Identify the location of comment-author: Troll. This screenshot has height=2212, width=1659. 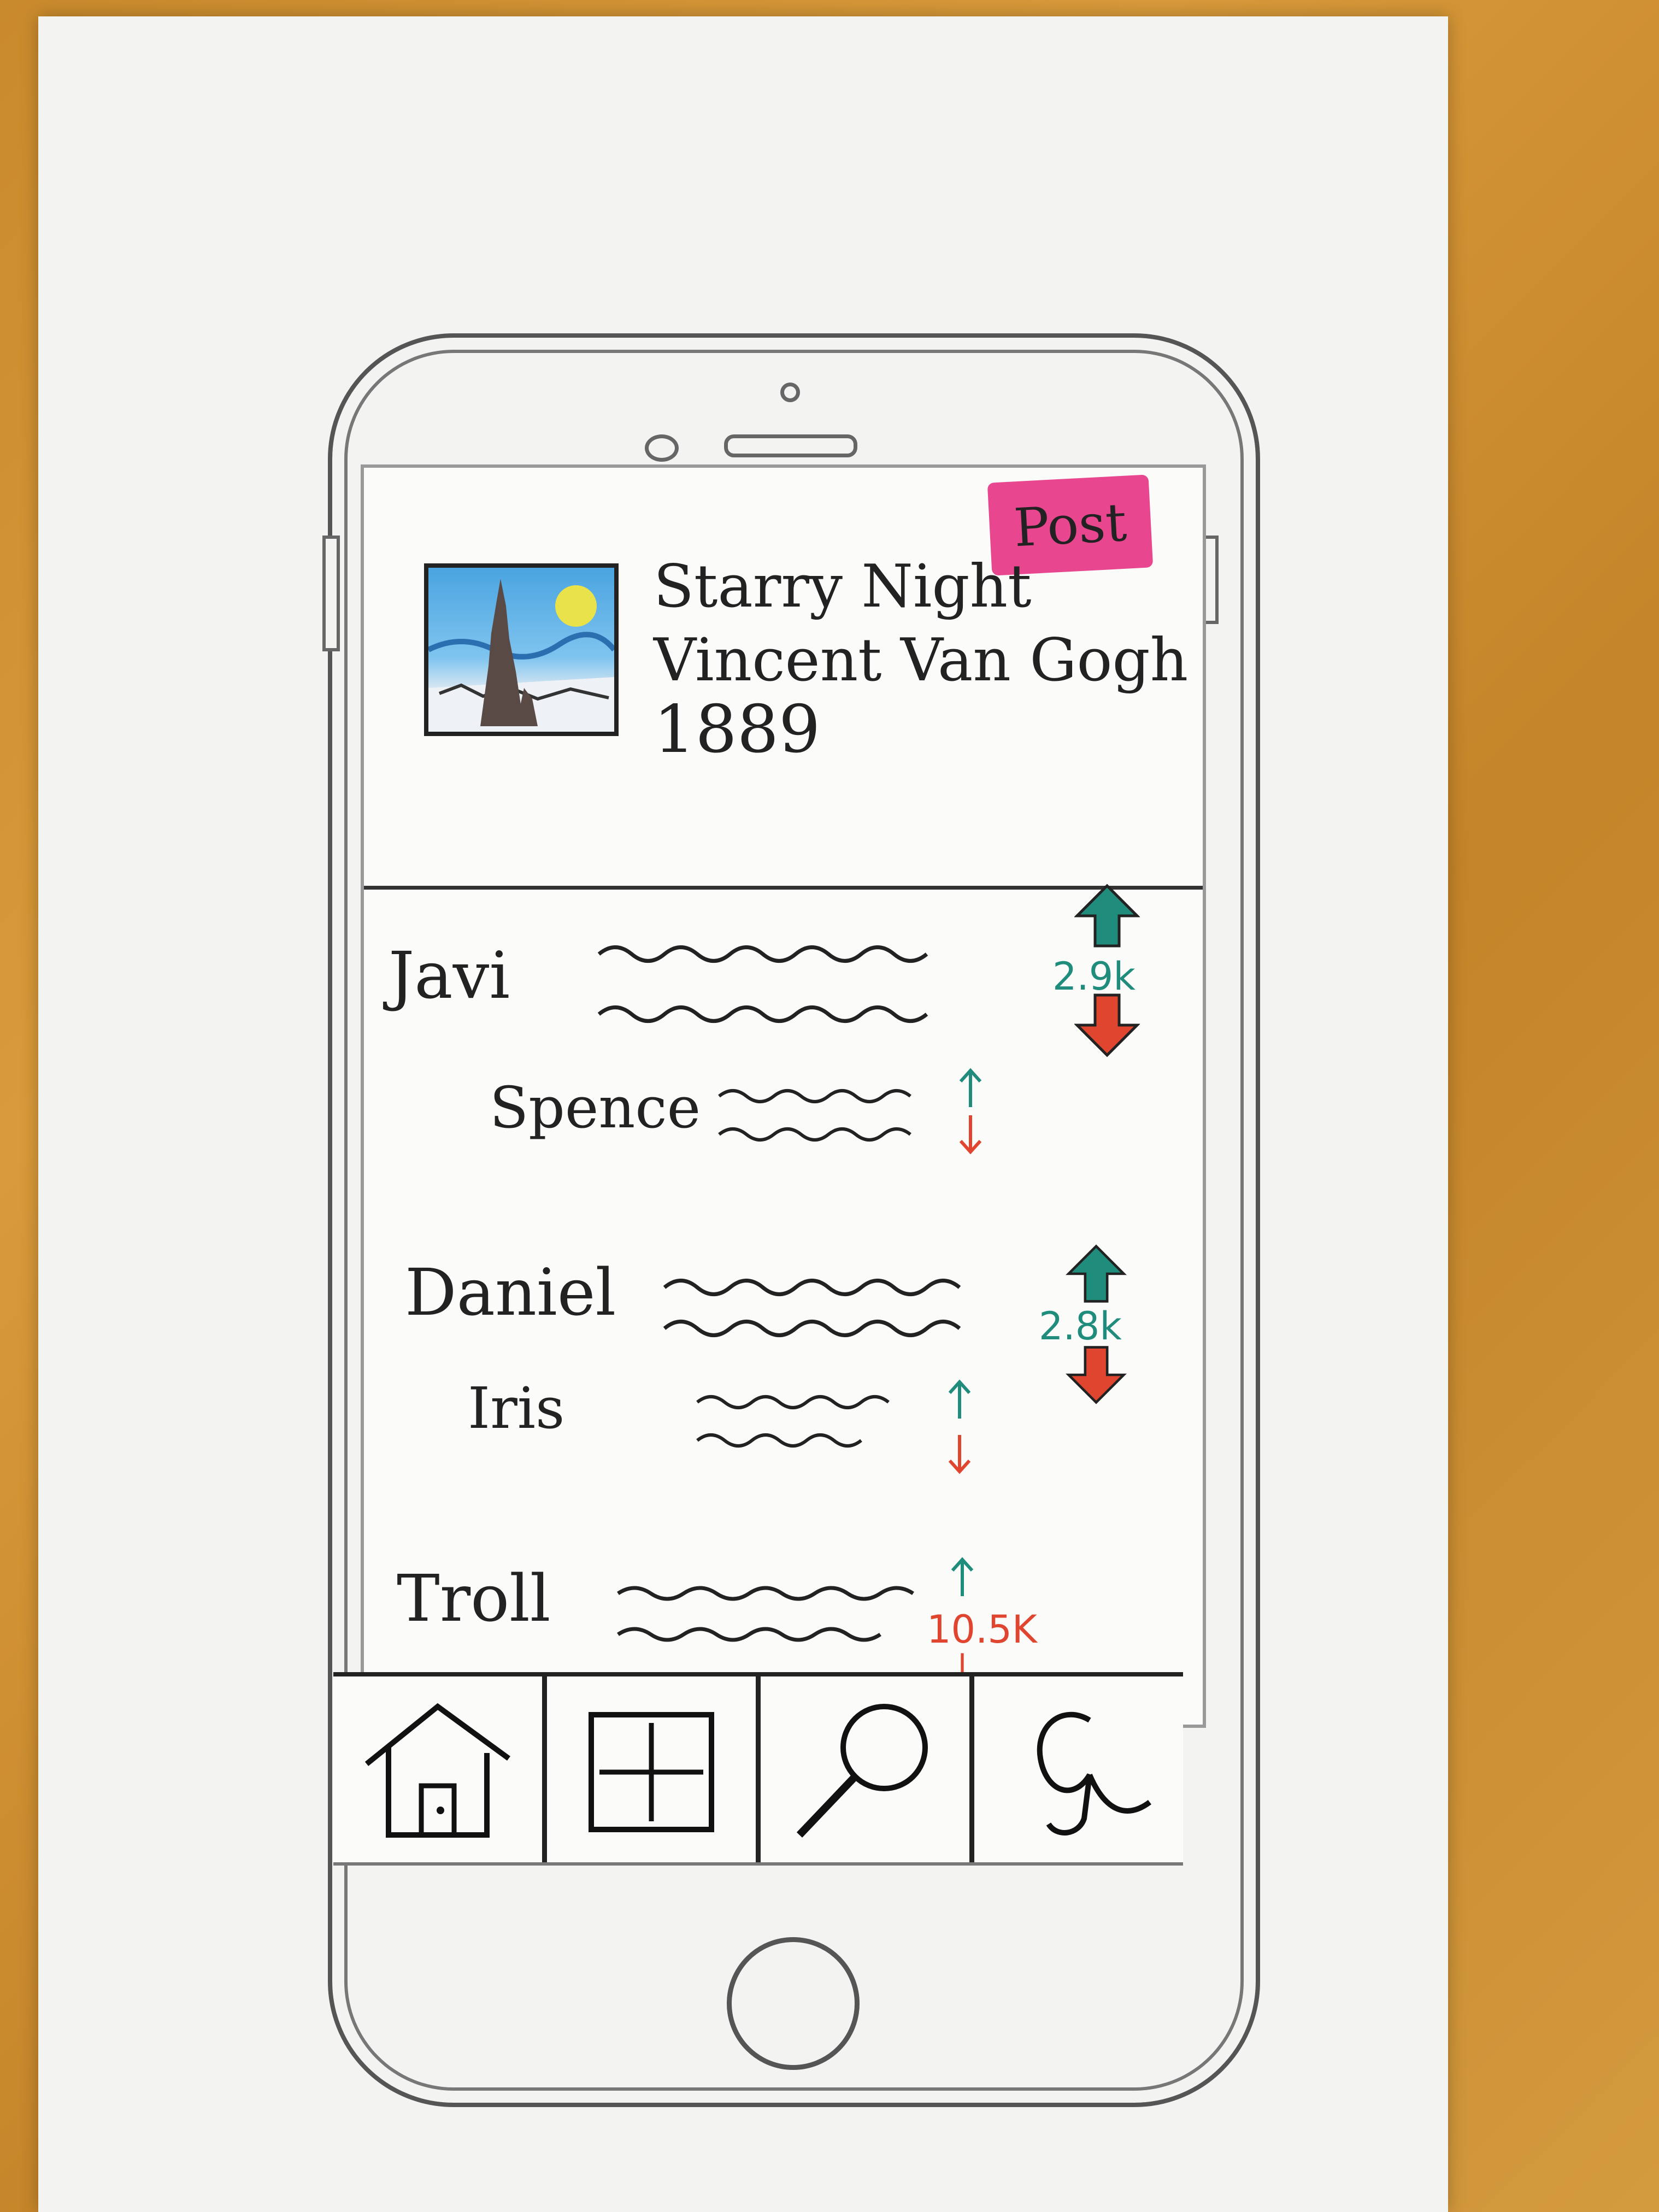
(474, 1598).